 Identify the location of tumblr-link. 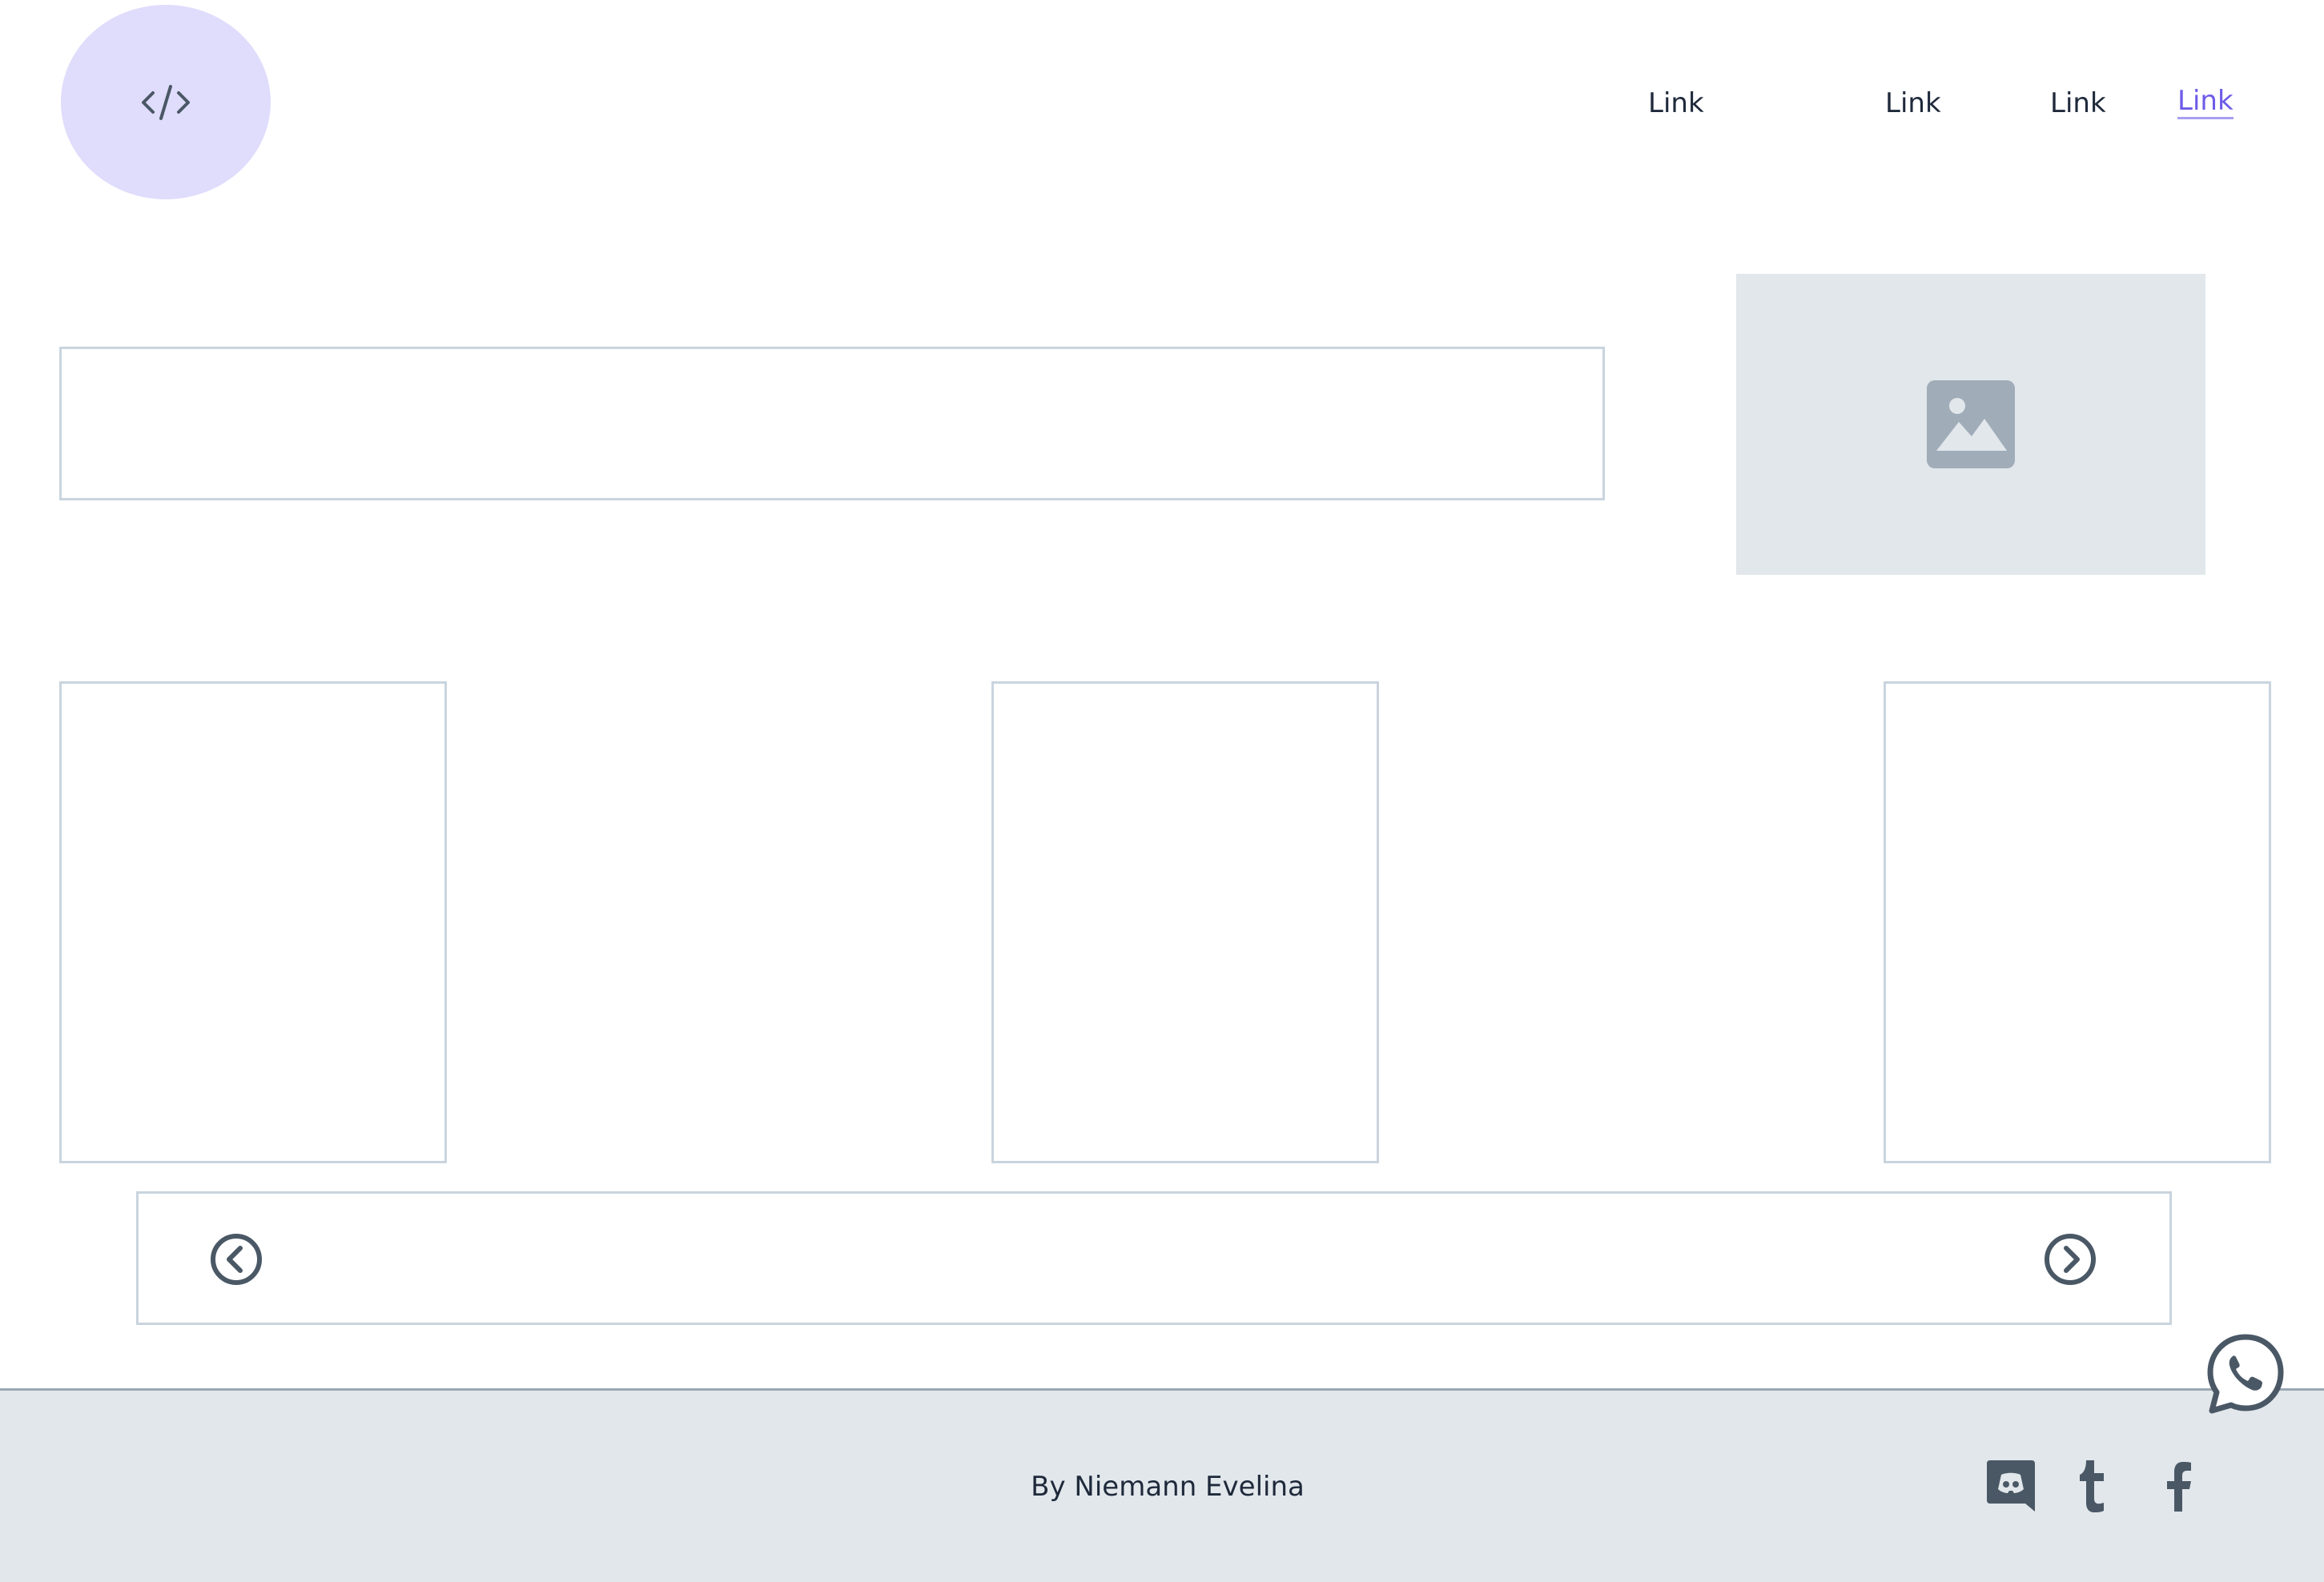
(2094, 1486).